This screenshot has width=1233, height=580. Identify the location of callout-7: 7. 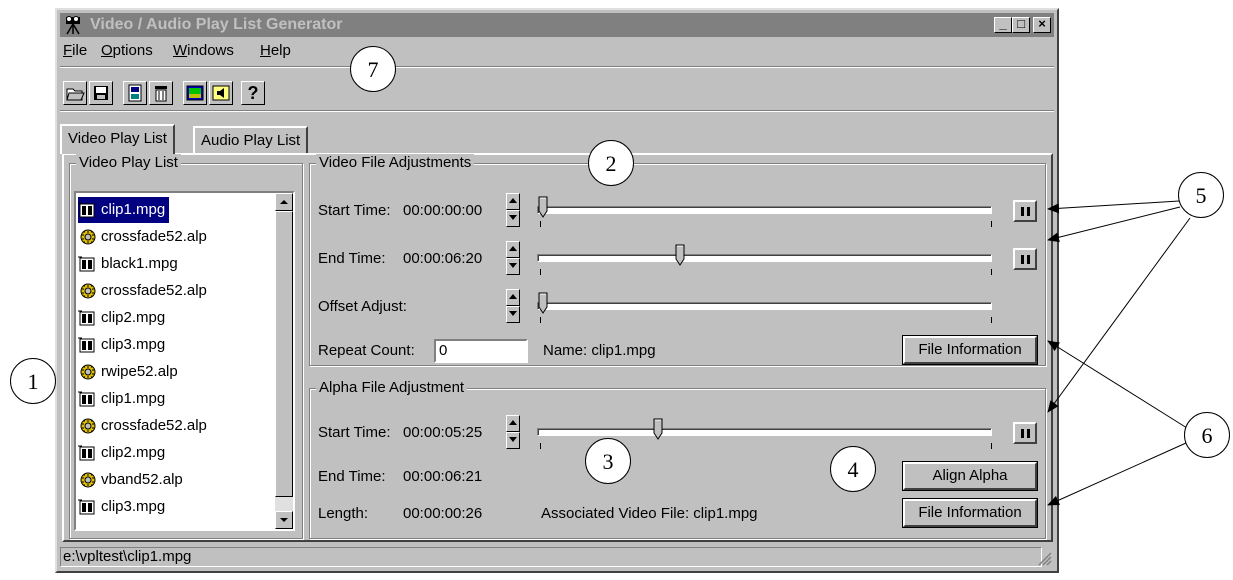
(373, 69).